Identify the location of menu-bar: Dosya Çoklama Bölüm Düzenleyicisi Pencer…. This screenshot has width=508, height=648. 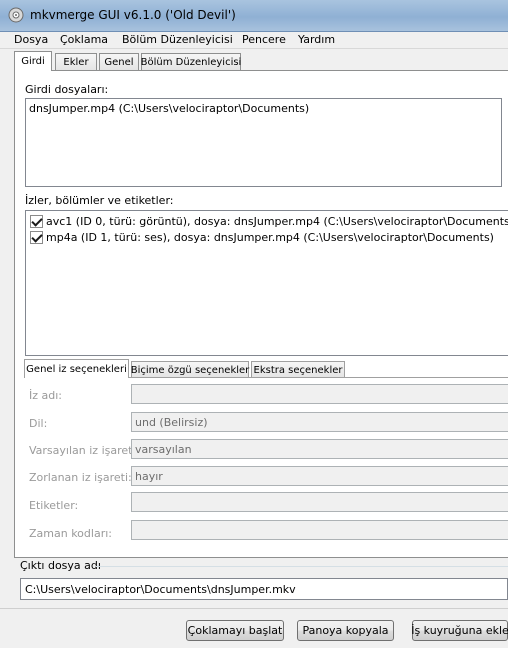
(254, 40).